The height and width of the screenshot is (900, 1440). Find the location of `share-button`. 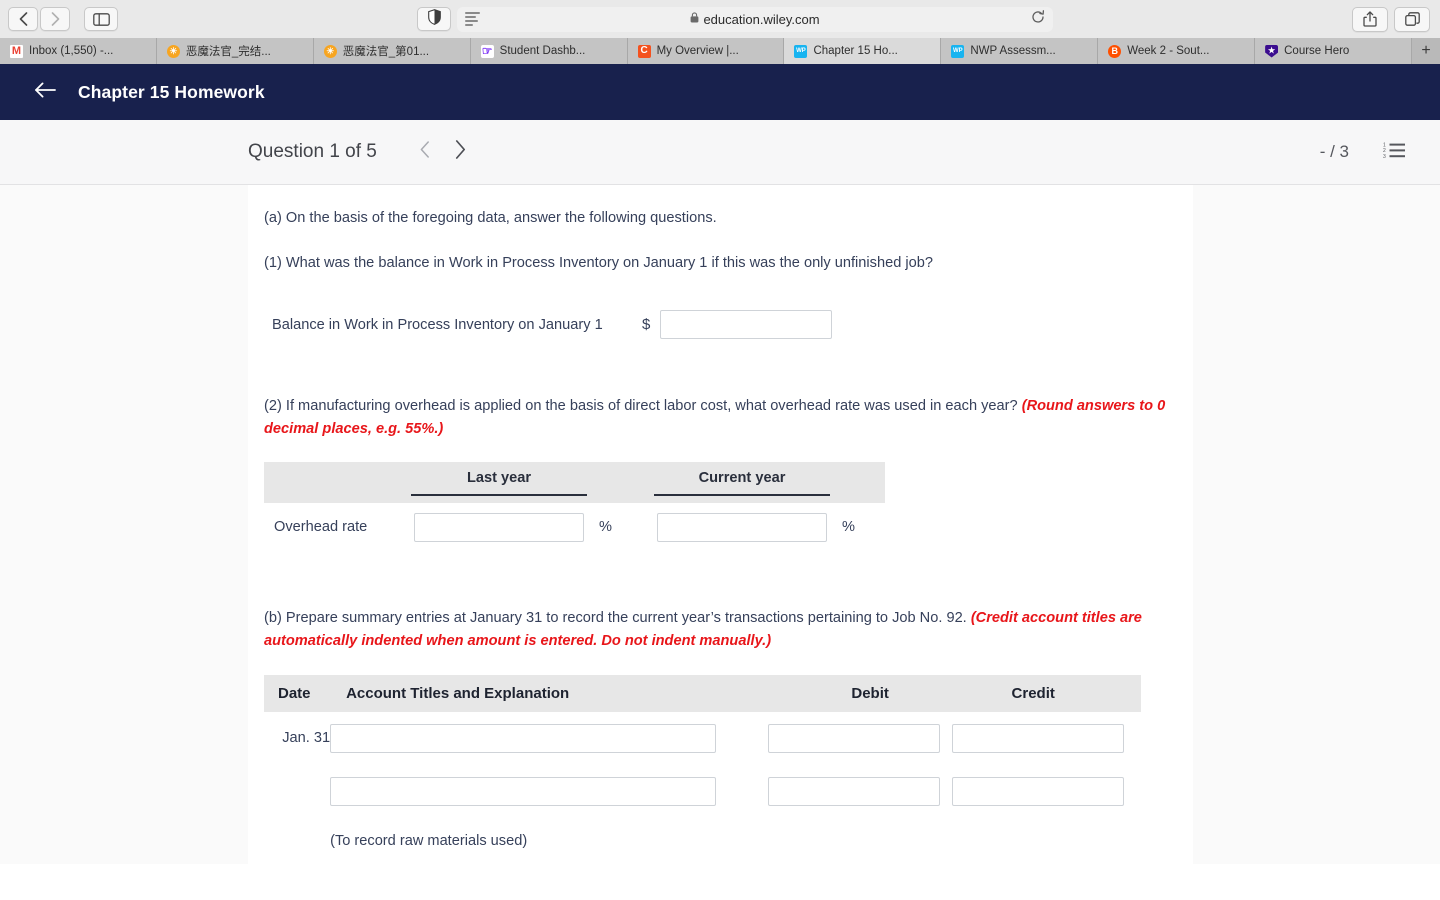

share-button is located at coordinates (1370, 19).